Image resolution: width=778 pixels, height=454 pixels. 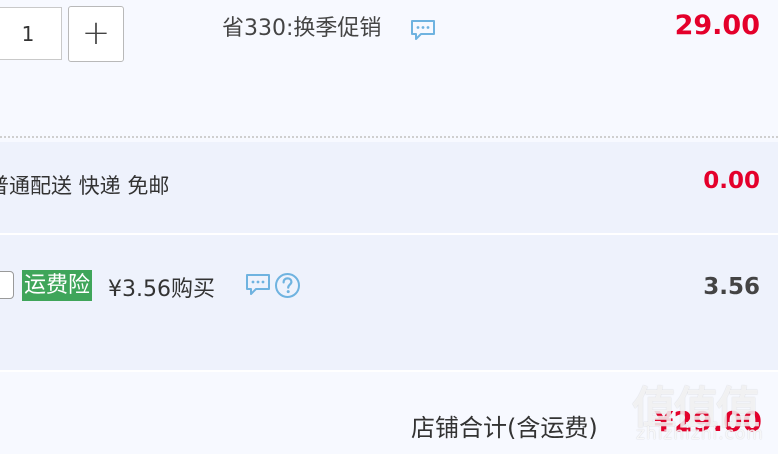 What do you see at coordinates (31, 33) in the screenshot?
I see `quantity-input: 1` at bounding box center [31, 33].